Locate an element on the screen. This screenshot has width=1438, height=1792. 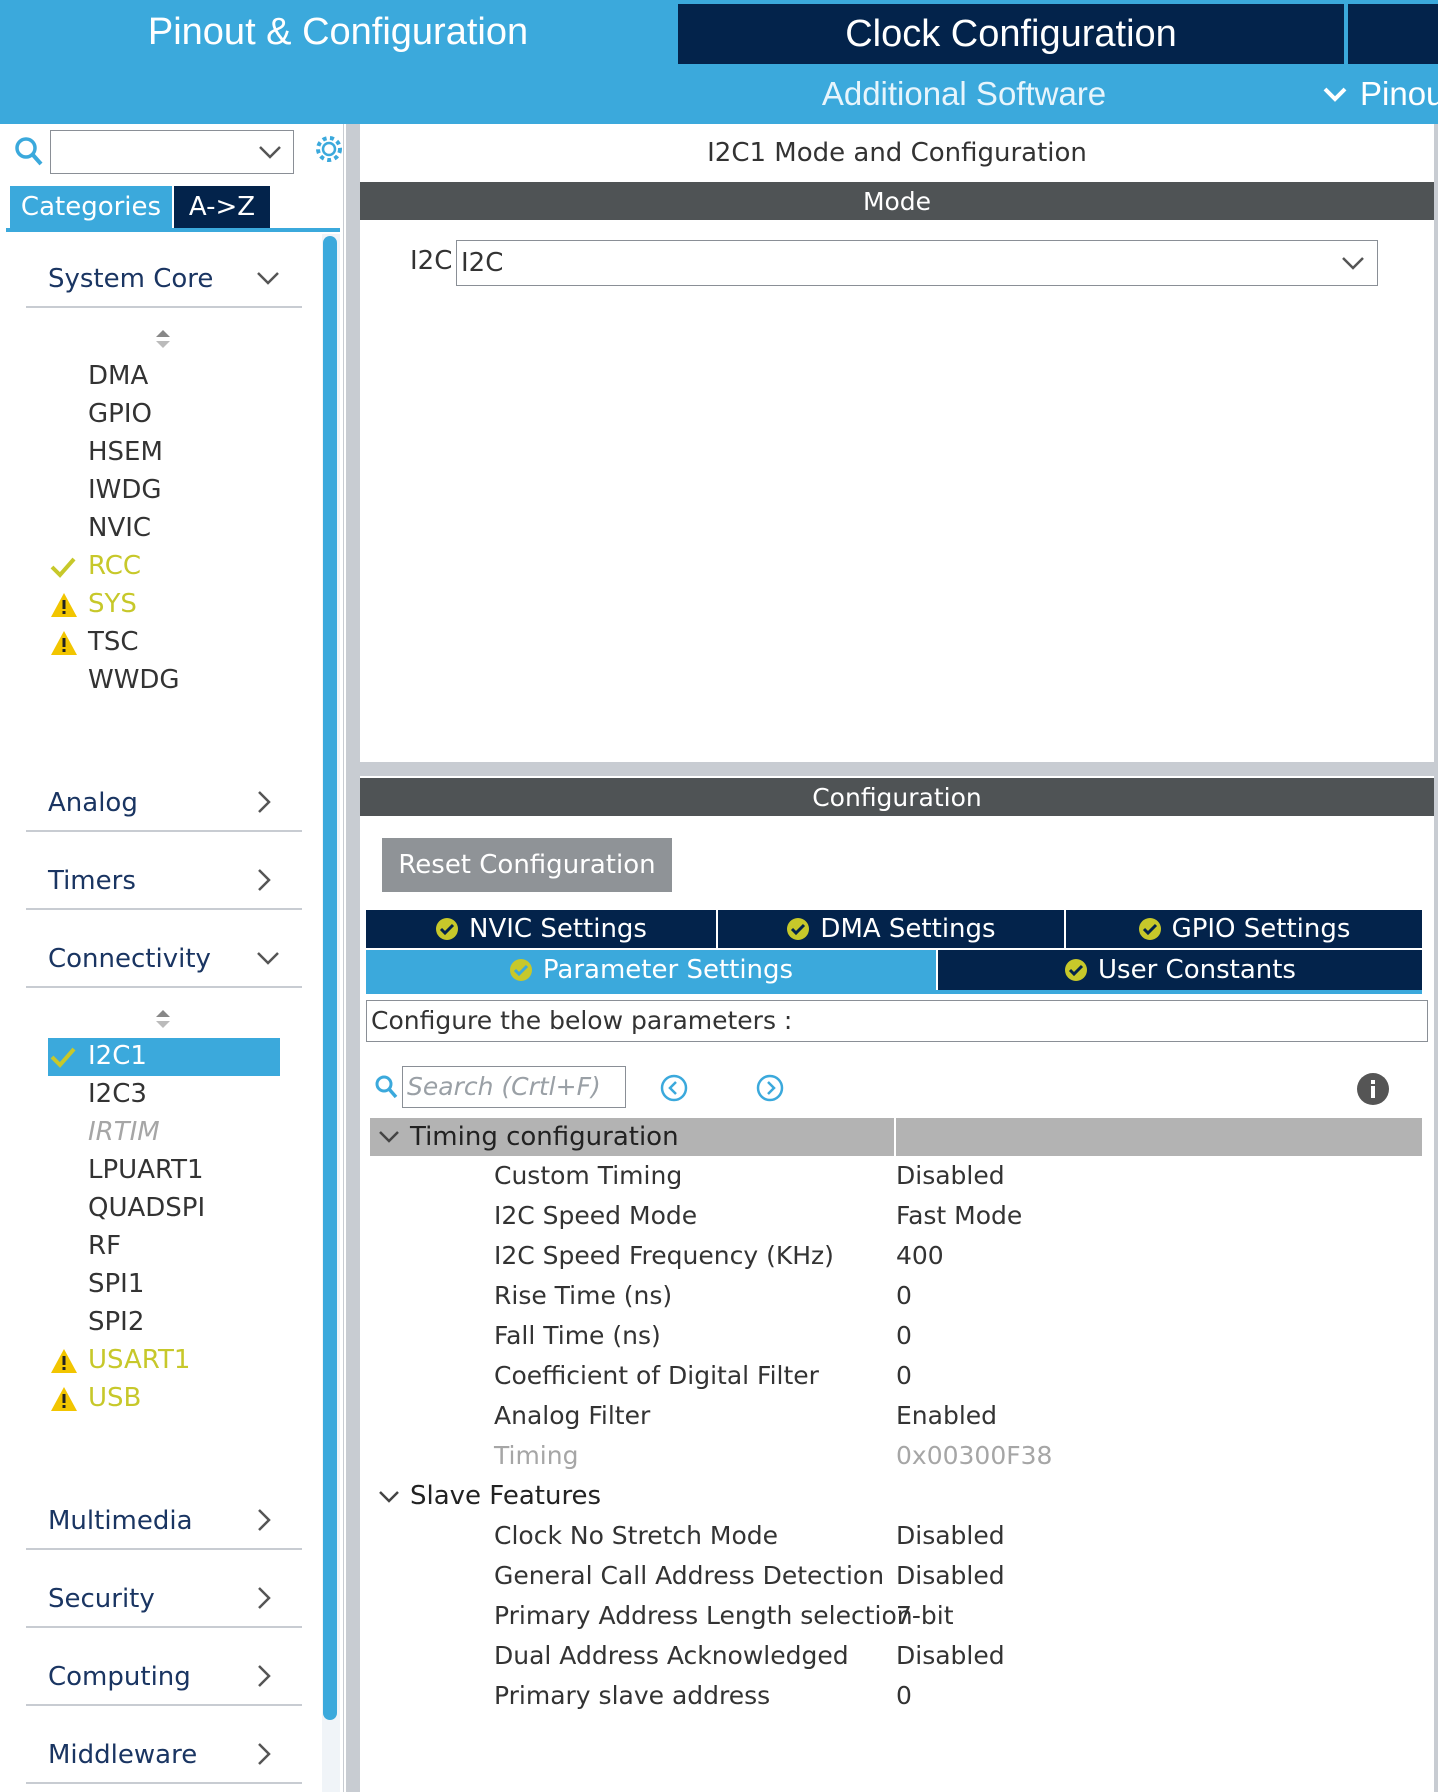
sidebar-item-rf: RF is located at coordinates (104, 1246).